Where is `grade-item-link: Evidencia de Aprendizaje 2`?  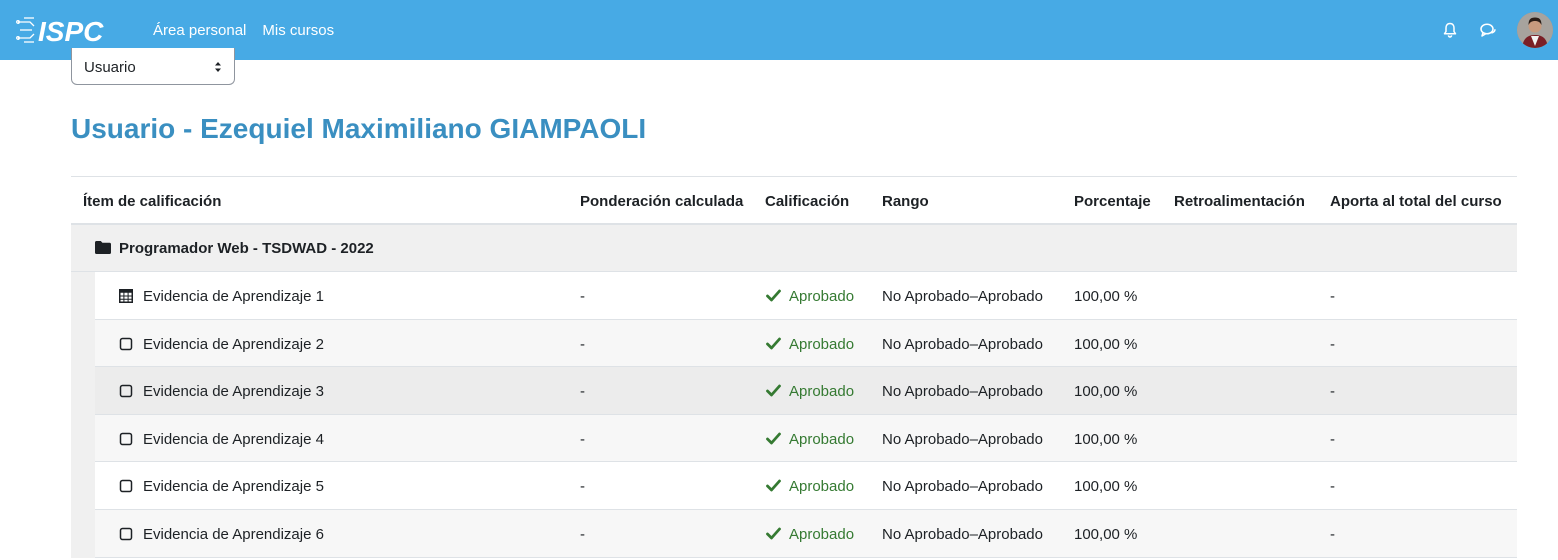 grade-item-link: Evidencia de Aprendizaje 2 is located at coordinates (233, 344).